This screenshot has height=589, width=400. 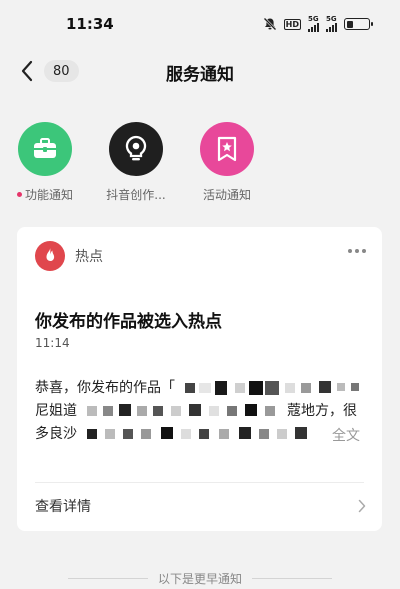 I want to click on body-line: 尼姐道 蔻地方，很, so click(x=199, y=411).